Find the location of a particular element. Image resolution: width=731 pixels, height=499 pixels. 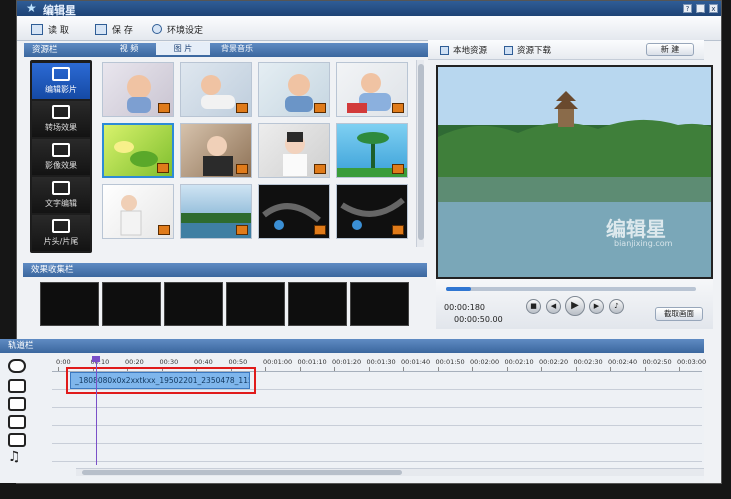

floppy-icon is located at coordinates (101, 29).